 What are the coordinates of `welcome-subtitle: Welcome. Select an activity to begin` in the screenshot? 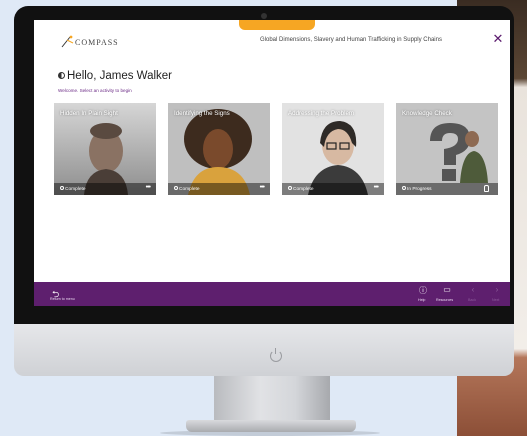 It's located at (95, 90).